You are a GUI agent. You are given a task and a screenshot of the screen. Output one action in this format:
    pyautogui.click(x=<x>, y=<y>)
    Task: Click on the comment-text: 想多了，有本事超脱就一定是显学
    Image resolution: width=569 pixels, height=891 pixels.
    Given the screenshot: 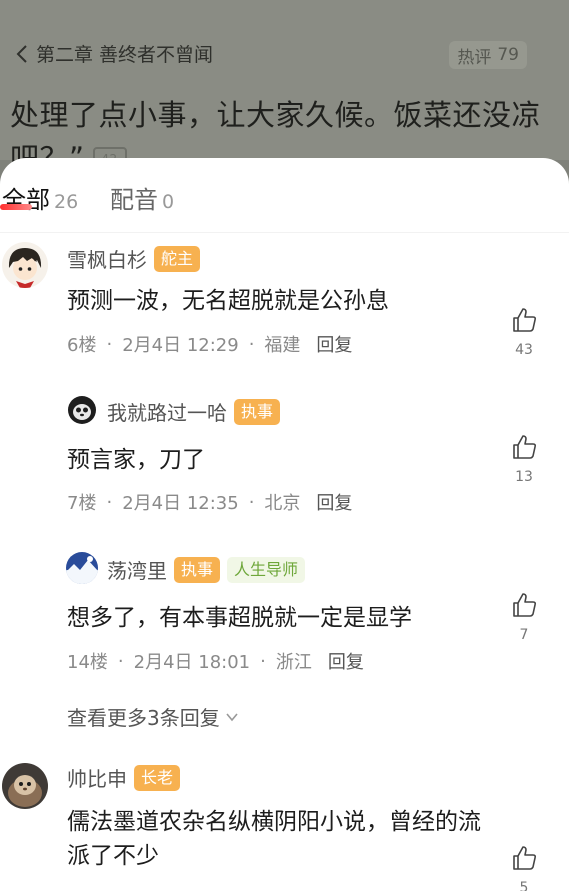 What is the action you would take?
    pyautogui.click(x=239, y=618)
    